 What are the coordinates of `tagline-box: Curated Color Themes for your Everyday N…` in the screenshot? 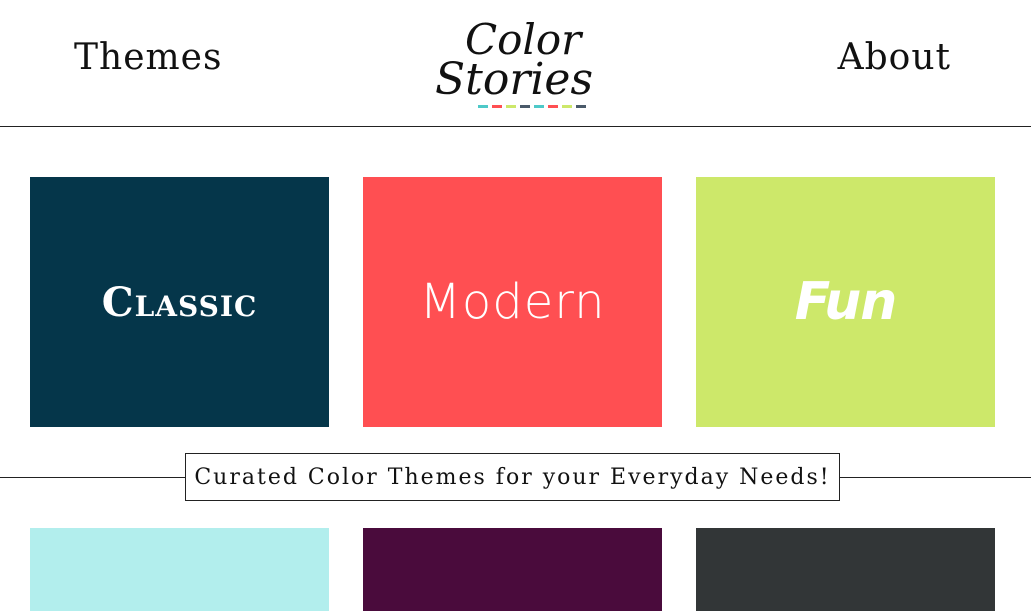 It's located at (512, 477).